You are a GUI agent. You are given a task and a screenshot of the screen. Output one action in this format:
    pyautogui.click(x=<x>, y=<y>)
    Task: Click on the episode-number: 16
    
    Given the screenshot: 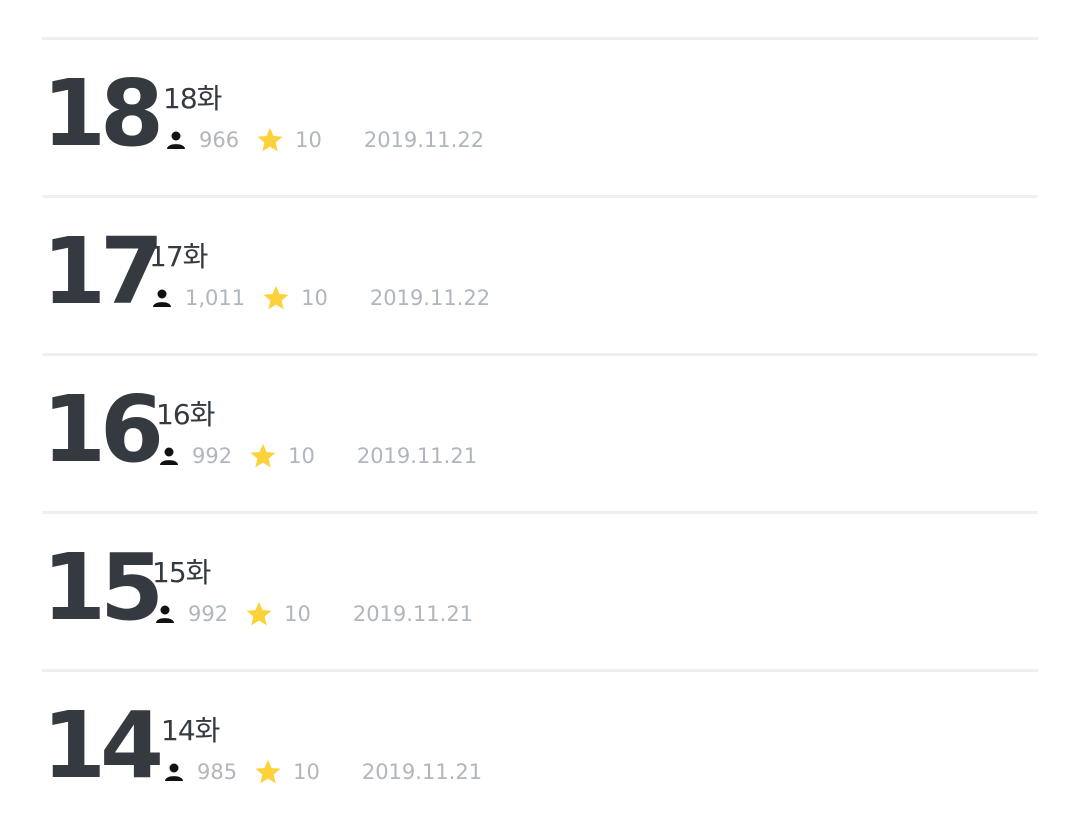 What is the action you would take?
    pyautogui.click(x=103, y=429)
    